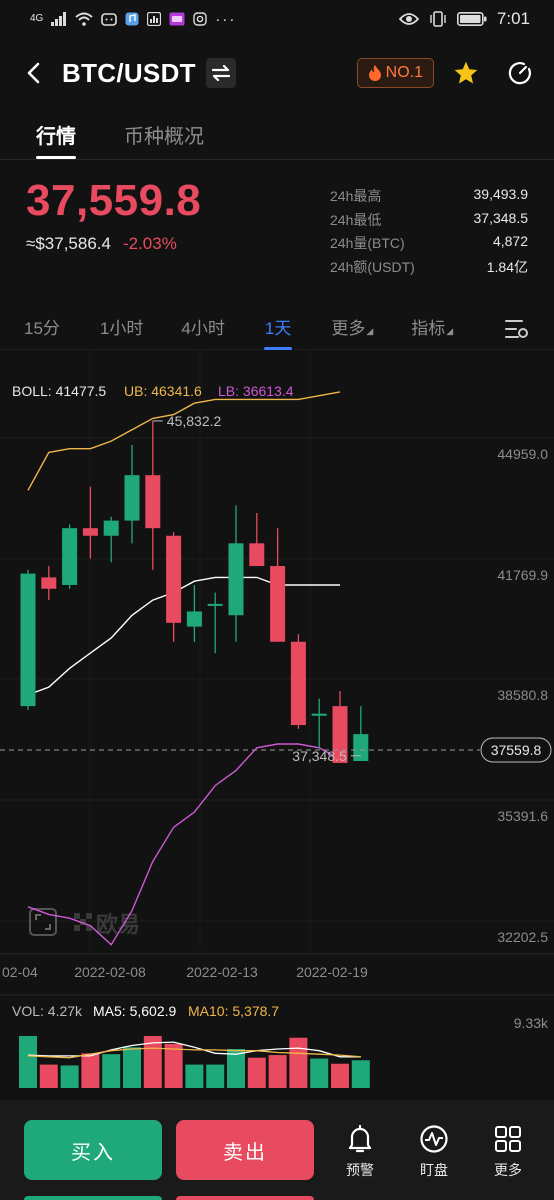  What do you see at coordinates (56, 134) in the screenshot?
I see `tab-market: 行情` at bounding box center [56, 134].